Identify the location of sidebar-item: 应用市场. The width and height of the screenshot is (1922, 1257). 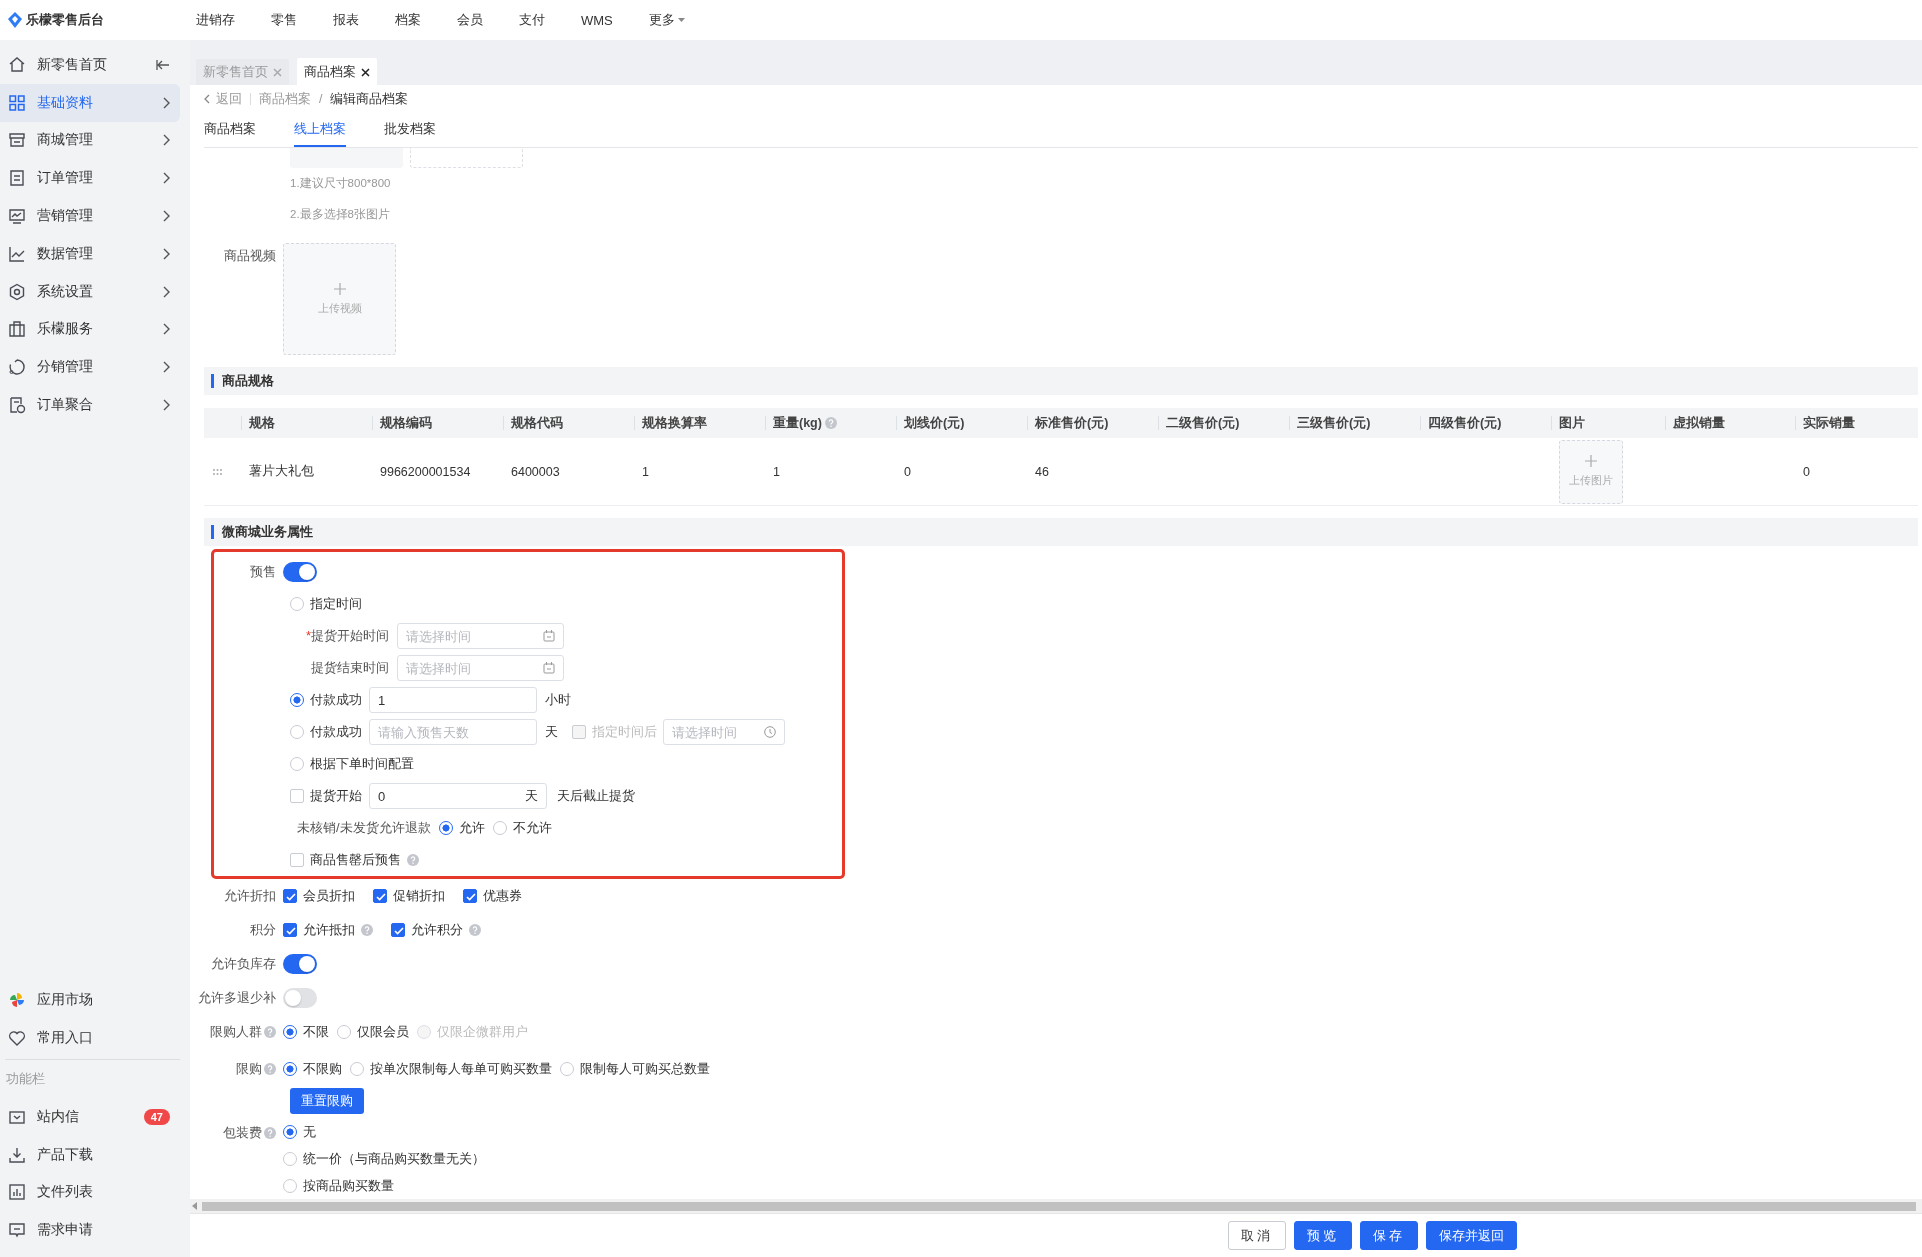
(90, 1000).